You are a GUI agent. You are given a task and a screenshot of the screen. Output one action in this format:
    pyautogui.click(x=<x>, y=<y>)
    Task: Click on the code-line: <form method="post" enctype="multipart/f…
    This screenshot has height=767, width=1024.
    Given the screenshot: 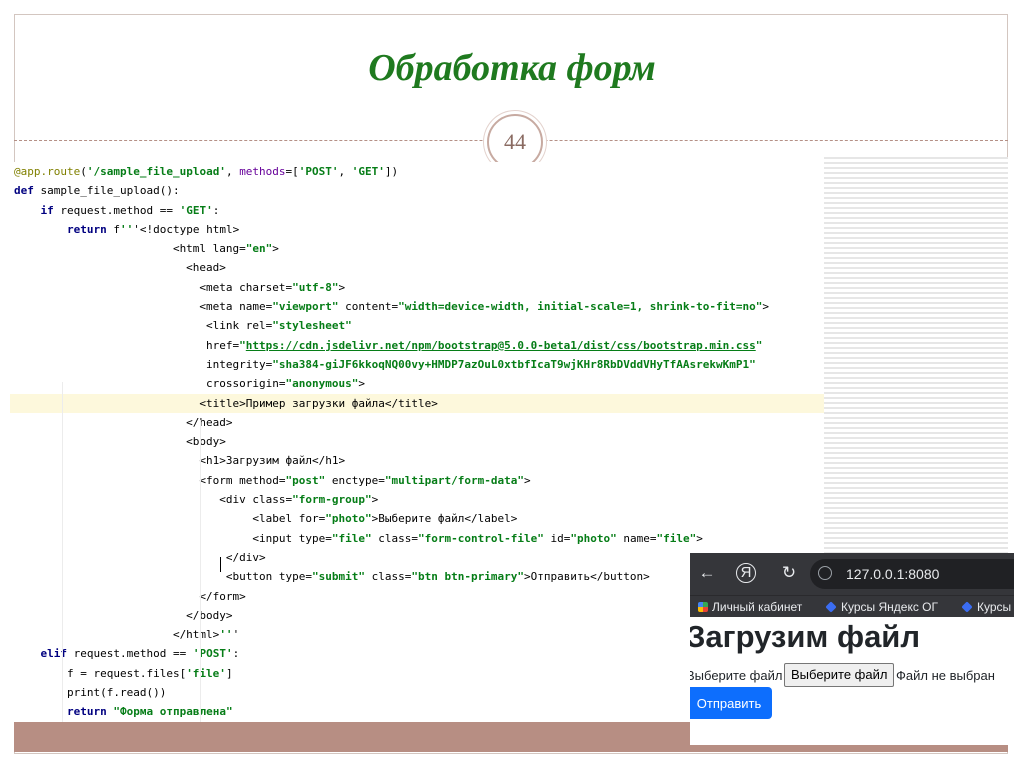 What is the action you would take?
    pyautogui.click(x=272, y=480)
    